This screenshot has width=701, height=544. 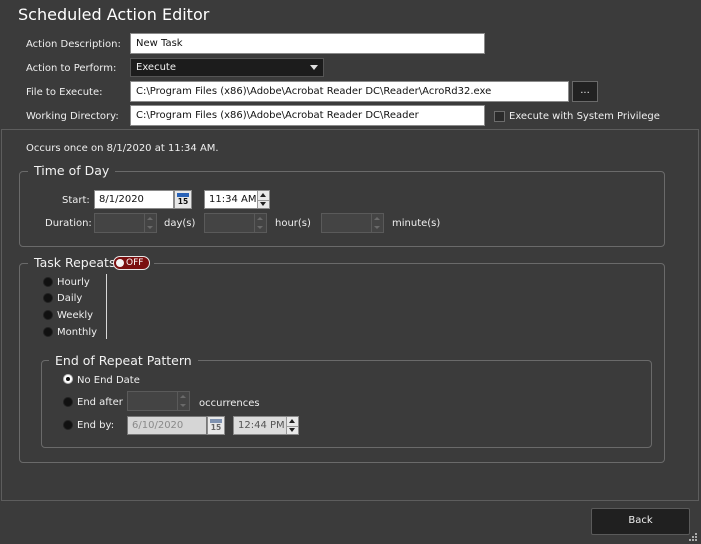 I want to click on toggle-knob, so click(x=120, y=263).